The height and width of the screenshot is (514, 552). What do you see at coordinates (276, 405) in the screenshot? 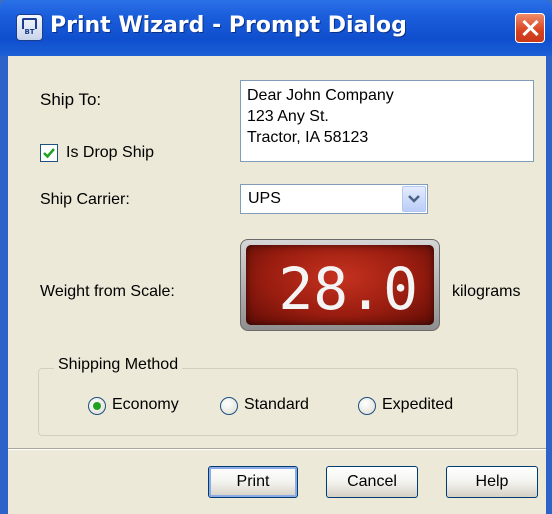
I see `radio-standard-label: Standard` at bounding box center [276, 405].